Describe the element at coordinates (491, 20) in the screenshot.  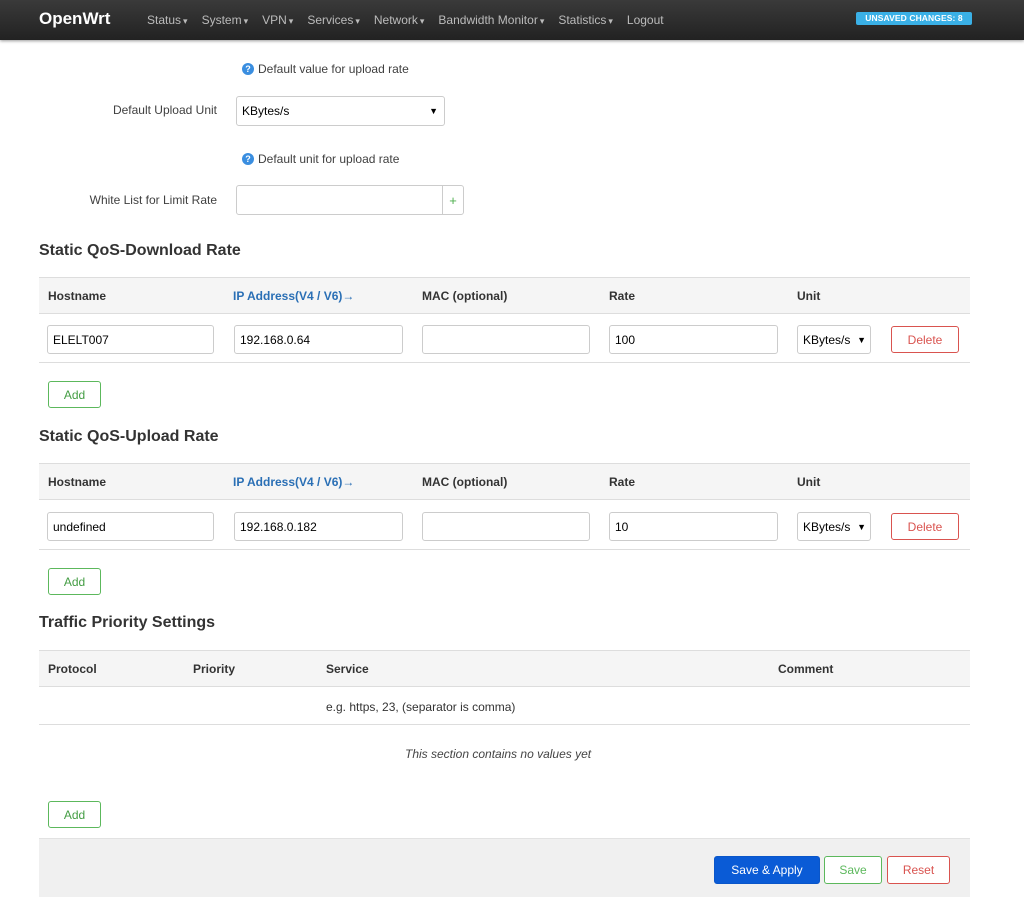
I see `nav-bandwidth-monitor: Bandwidth Monitor ▾` at that location.